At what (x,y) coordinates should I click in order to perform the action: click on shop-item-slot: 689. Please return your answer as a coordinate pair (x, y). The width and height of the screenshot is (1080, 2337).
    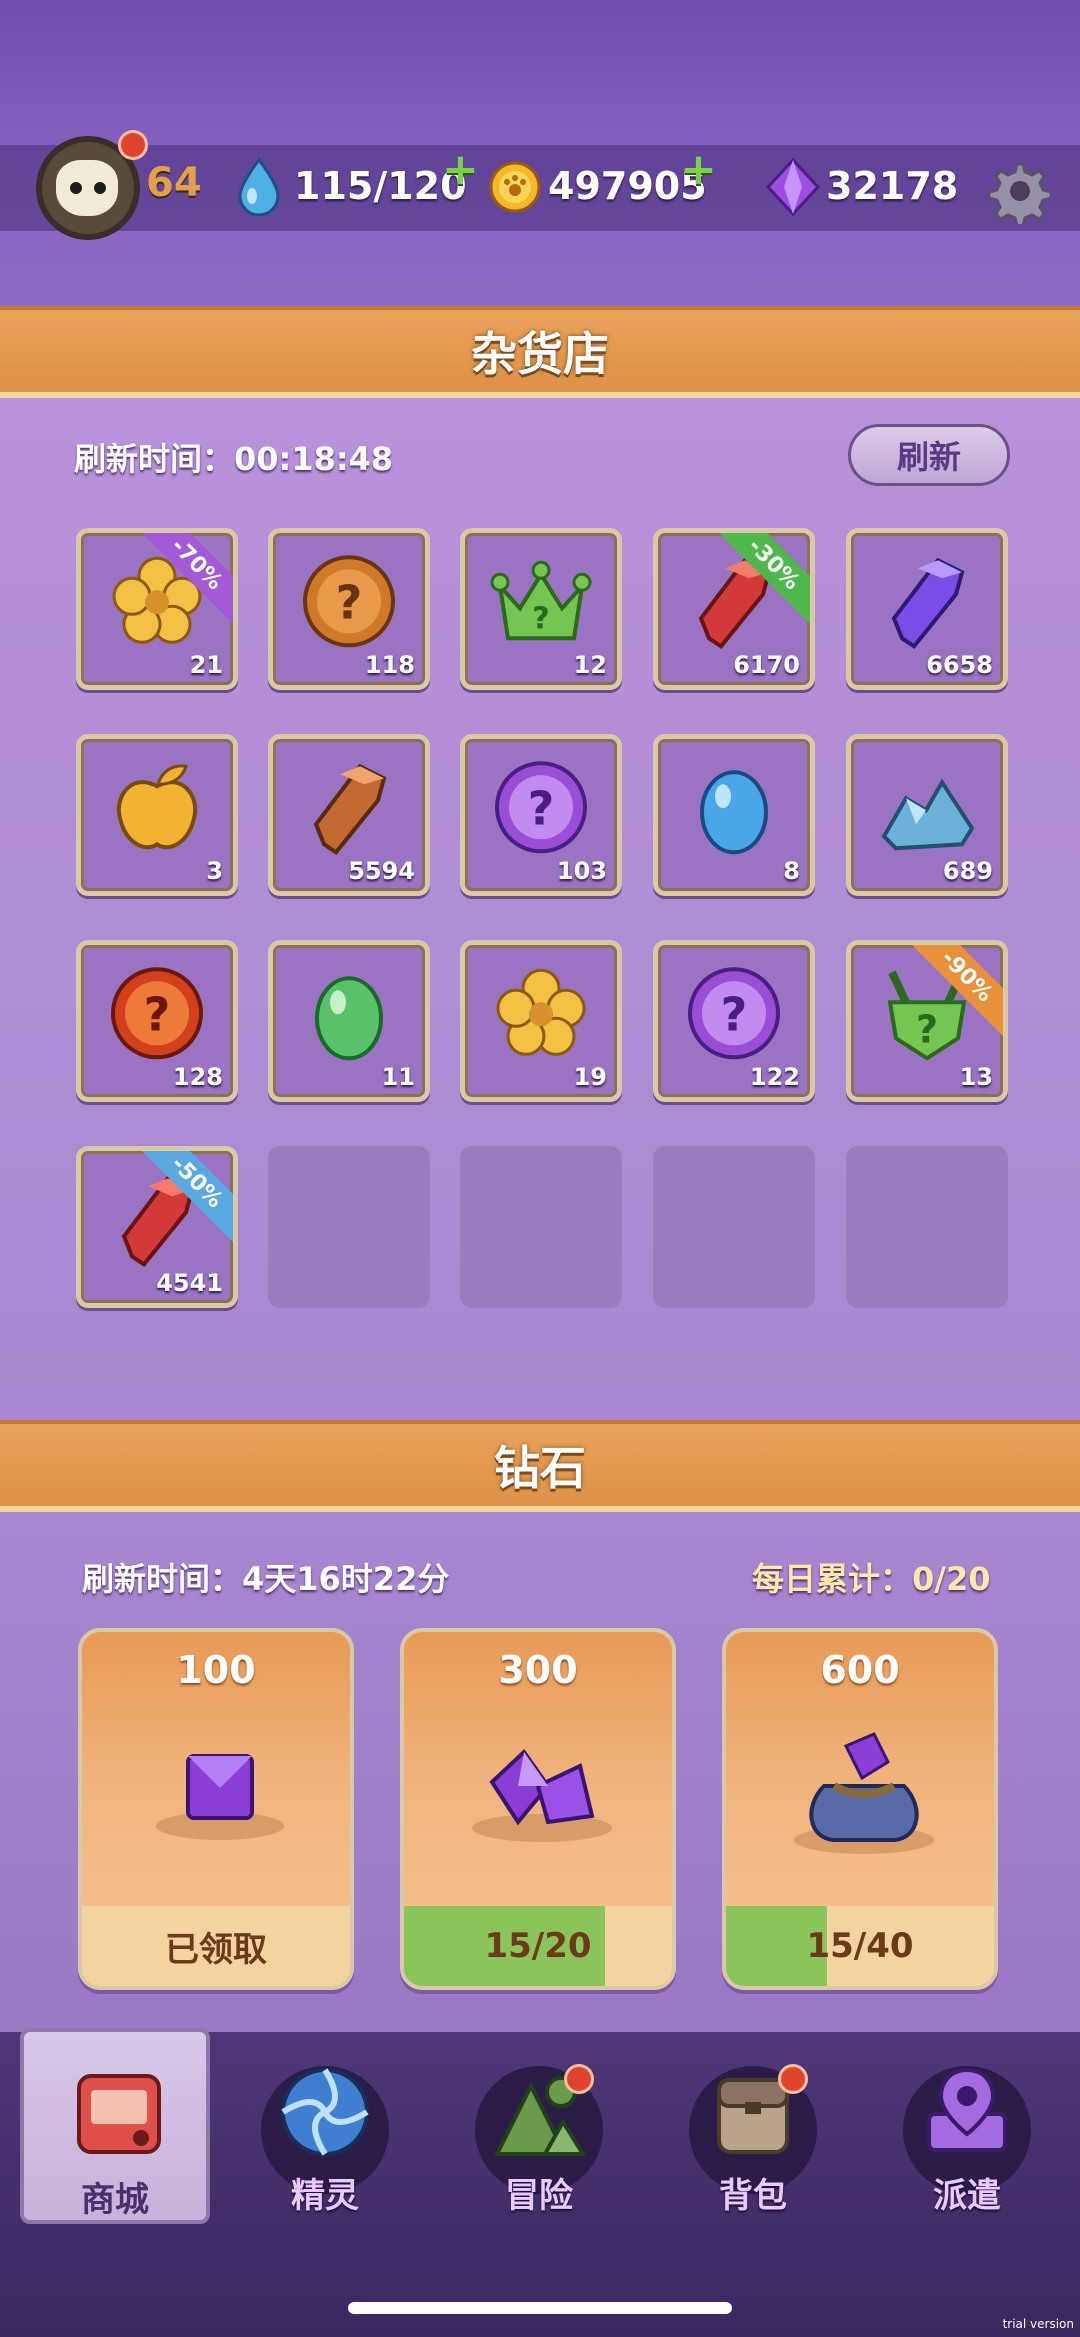
    Looking at the image, I should click on (927, 815).